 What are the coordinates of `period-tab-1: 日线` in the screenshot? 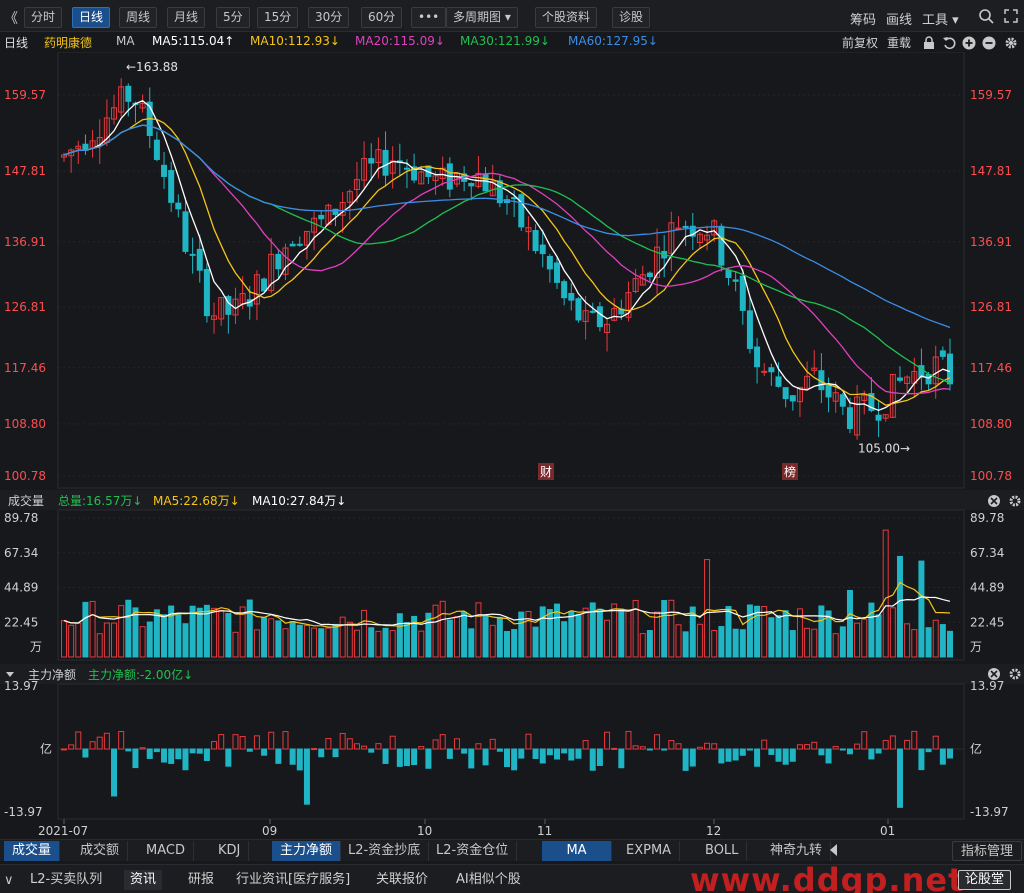 It's located at (91, 17).